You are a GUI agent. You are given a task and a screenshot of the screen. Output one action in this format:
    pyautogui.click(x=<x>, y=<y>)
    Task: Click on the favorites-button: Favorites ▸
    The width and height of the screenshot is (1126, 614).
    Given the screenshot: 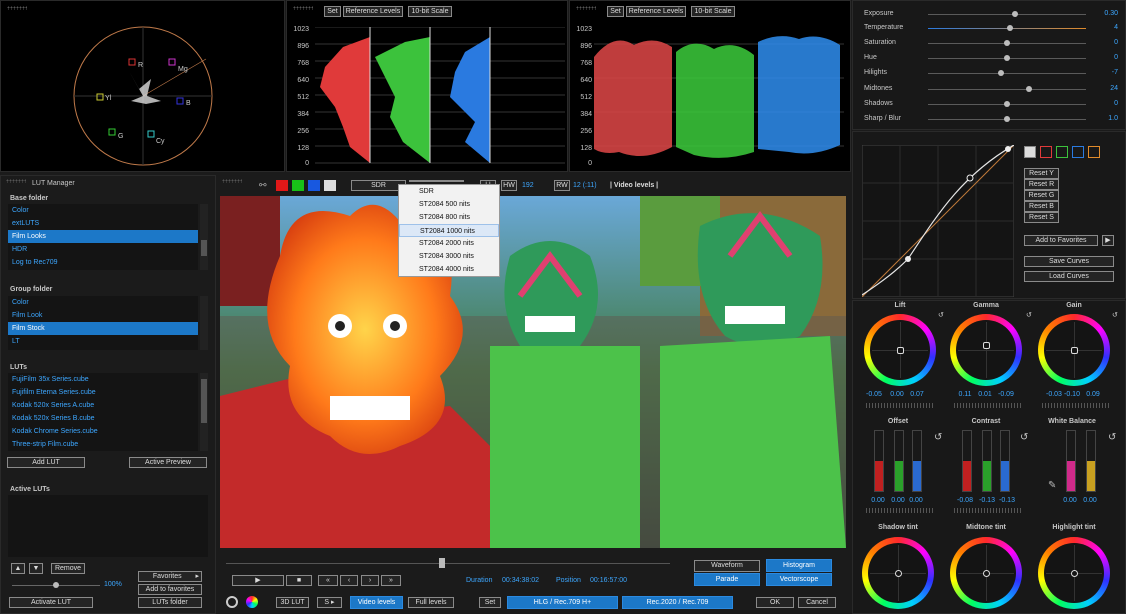 What is the action you would take?
    pyautogui.click(x=170, y=576)
    